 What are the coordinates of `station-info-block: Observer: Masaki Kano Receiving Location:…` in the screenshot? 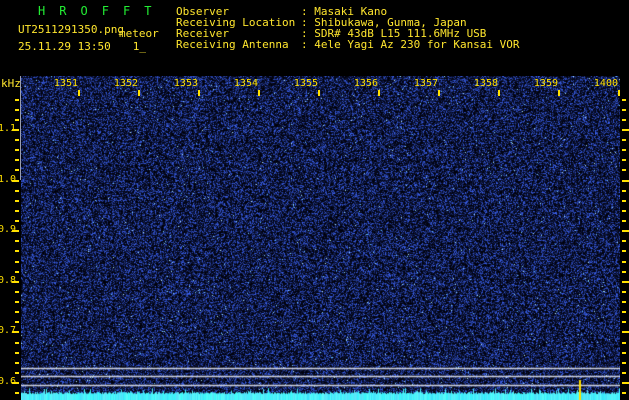 It's located at (348, 28).